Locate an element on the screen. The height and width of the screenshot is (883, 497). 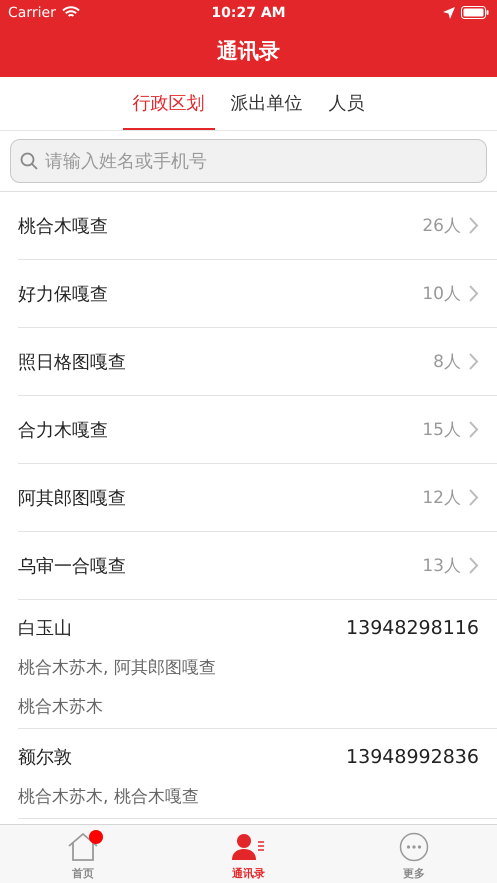
segment-tab: 派出单位 is located at coordinates (266, 103).